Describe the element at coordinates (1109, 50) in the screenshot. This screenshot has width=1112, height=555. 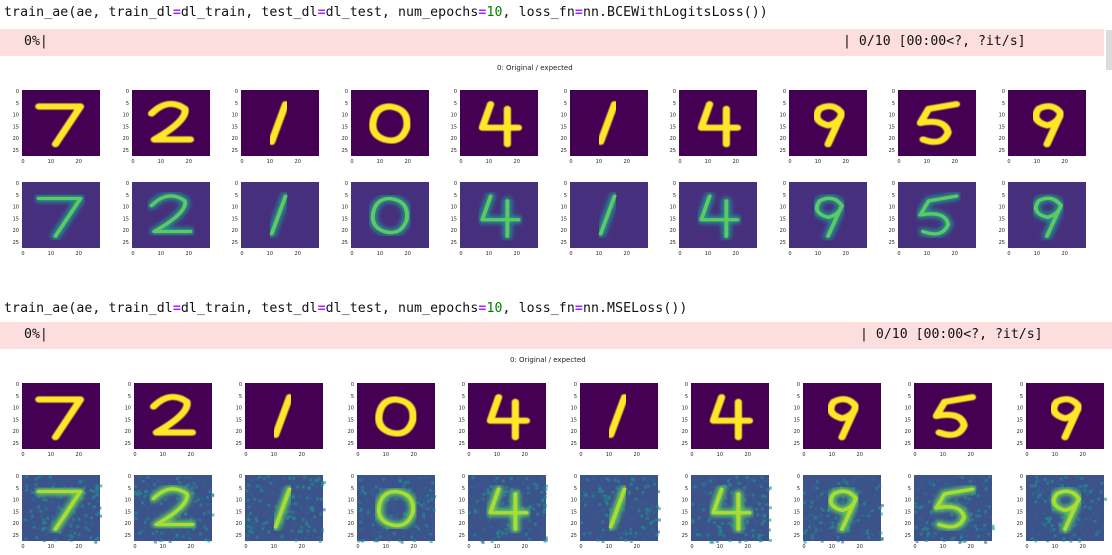
I see `output-scrollbar` at that location.